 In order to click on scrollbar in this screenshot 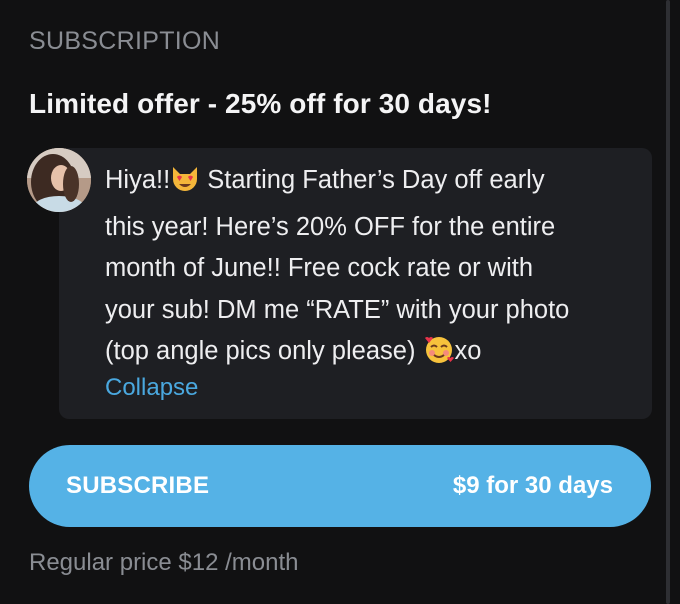, I will do `click(668, 302)`.